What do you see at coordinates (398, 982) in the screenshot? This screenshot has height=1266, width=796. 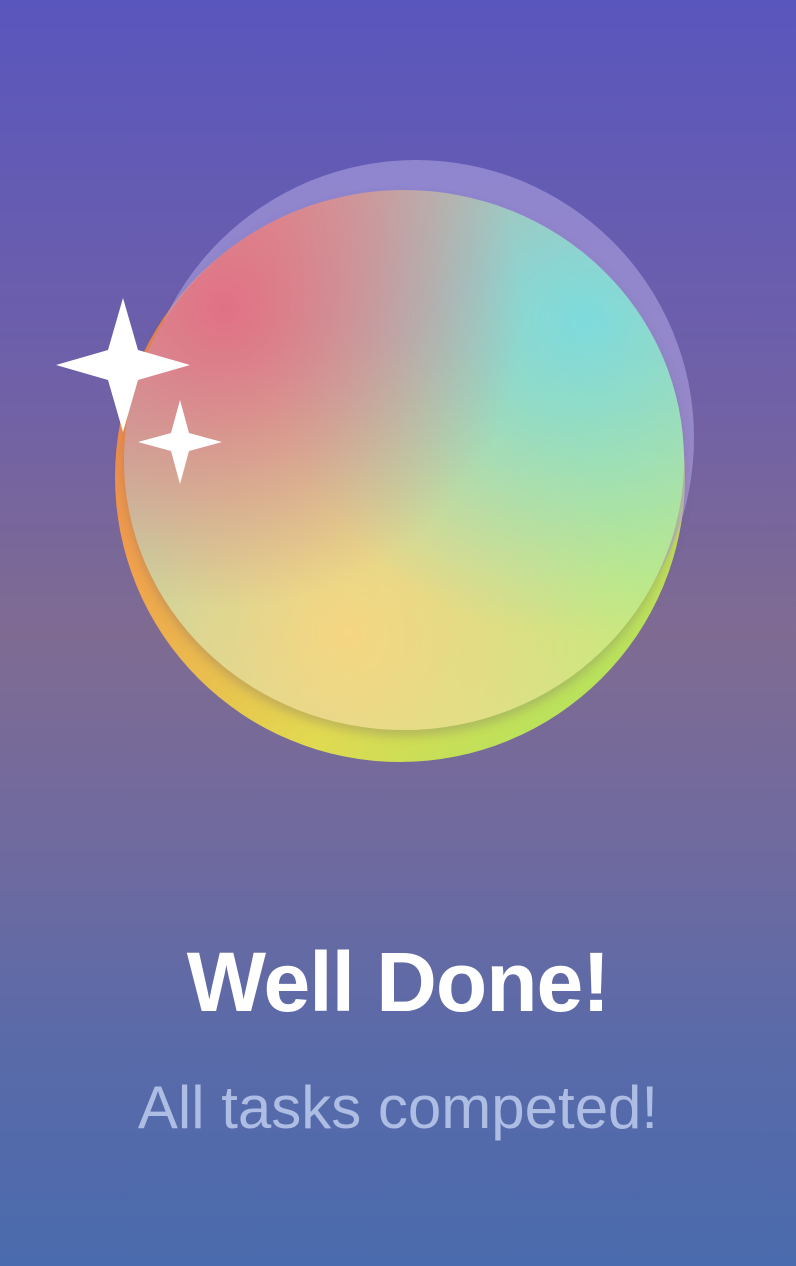 I see `completion-title: Well Done!` at bounding box center [398, 982].